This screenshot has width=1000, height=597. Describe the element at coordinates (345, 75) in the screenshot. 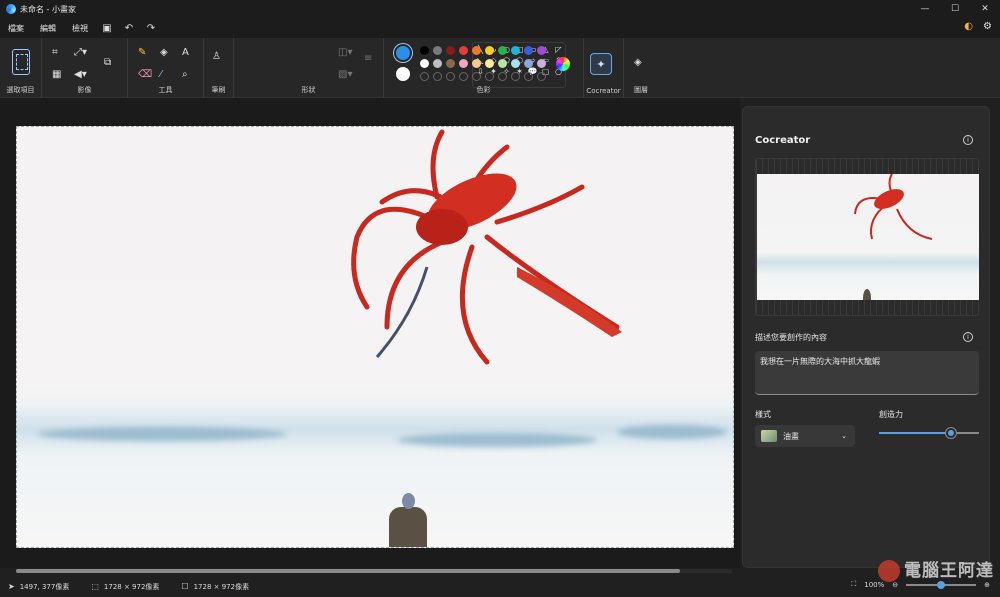

I see `shape-fill-icon: ▧▾` at that location.